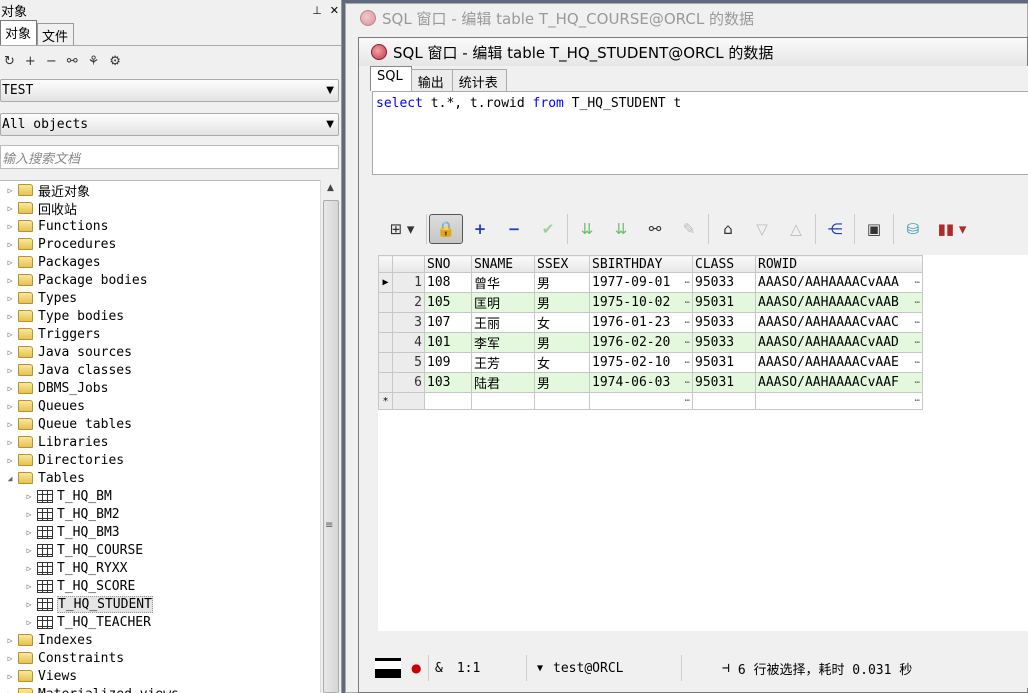  What do you see at coordinates (448, 264) in the screenshot?
I see `column-header: SNO` at bounding box center [448, 264].